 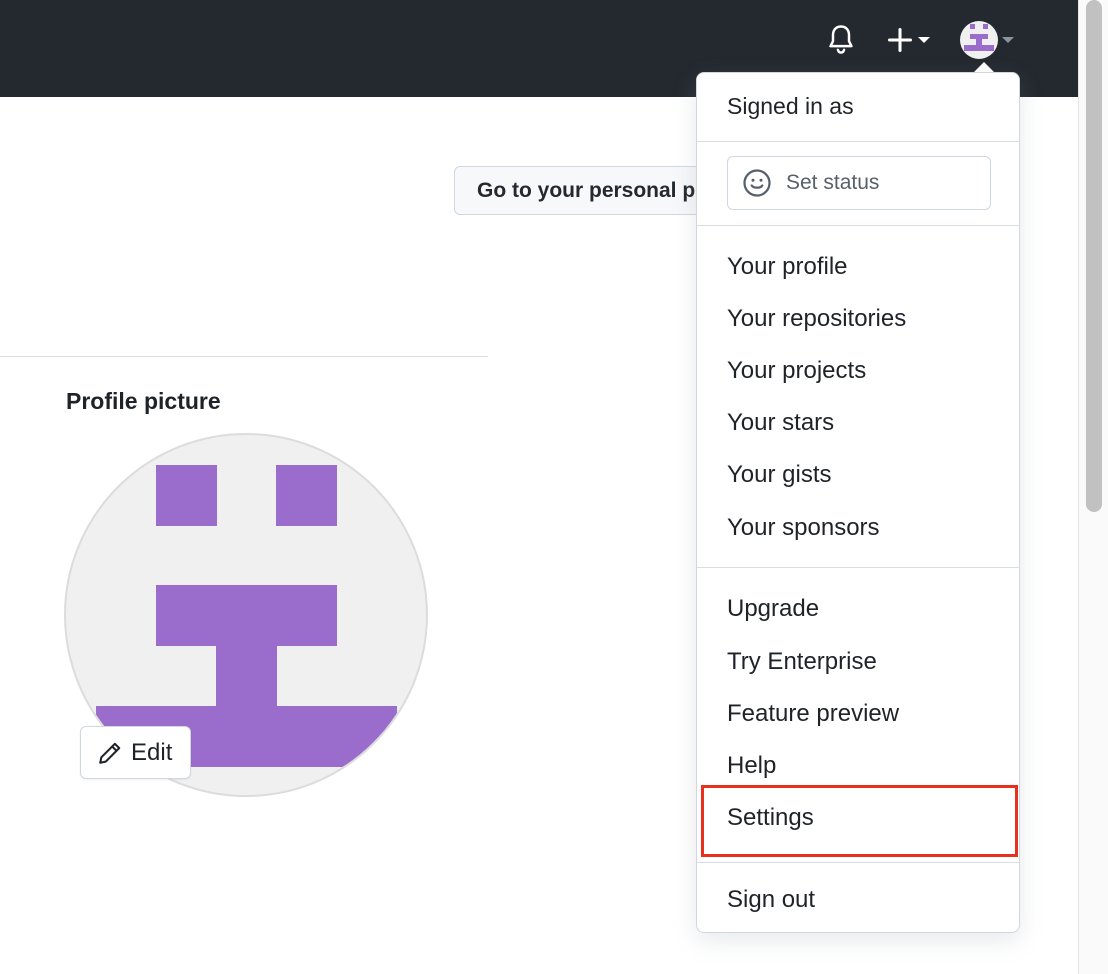 What do you see at coordinates (813, 714) in the screenshot?
I see `menu-item-feature-preview: Feature preview` at bounding box center [813, 714].